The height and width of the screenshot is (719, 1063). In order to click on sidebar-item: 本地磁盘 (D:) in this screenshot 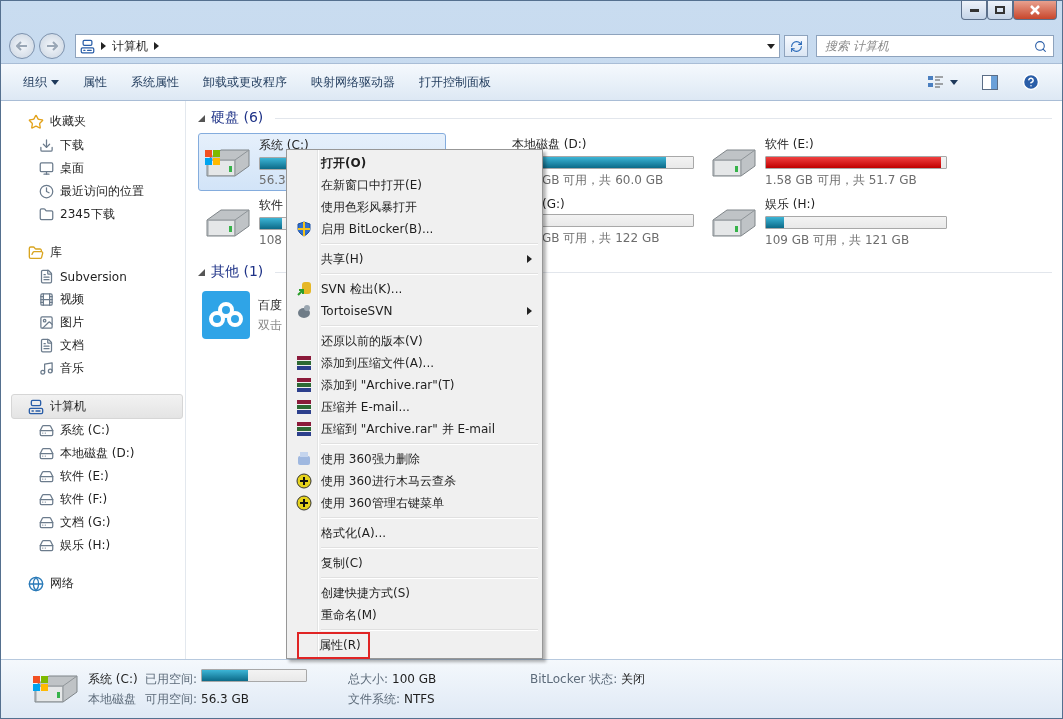, I will do `click(93, 453)`.